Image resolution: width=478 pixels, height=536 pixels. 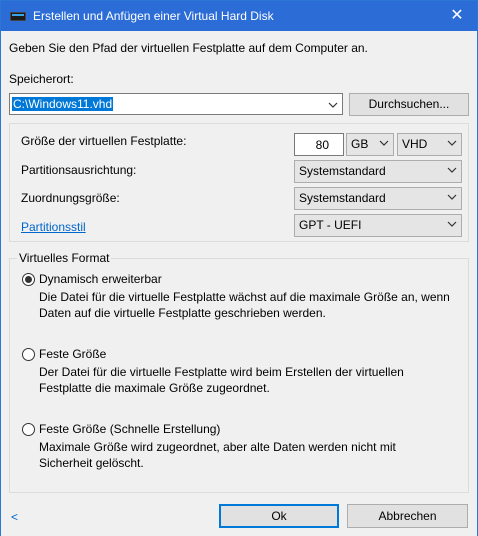 What do you see at coordinates (72, 354) in the screenshot?
I see `option-fixed-label: Feste Größe` at bounding box center [72, 354].